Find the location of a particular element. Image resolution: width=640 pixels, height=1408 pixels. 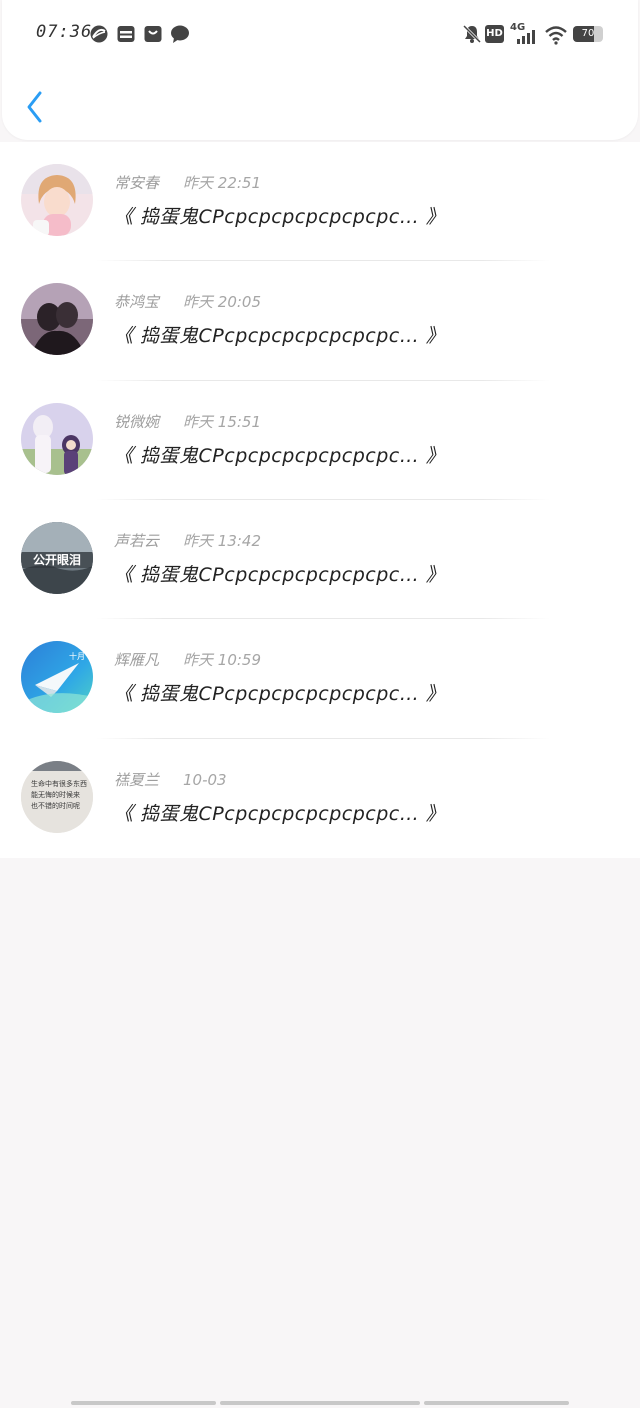

message-time: 昨天 15:51 is located at coordinates (222, 421).